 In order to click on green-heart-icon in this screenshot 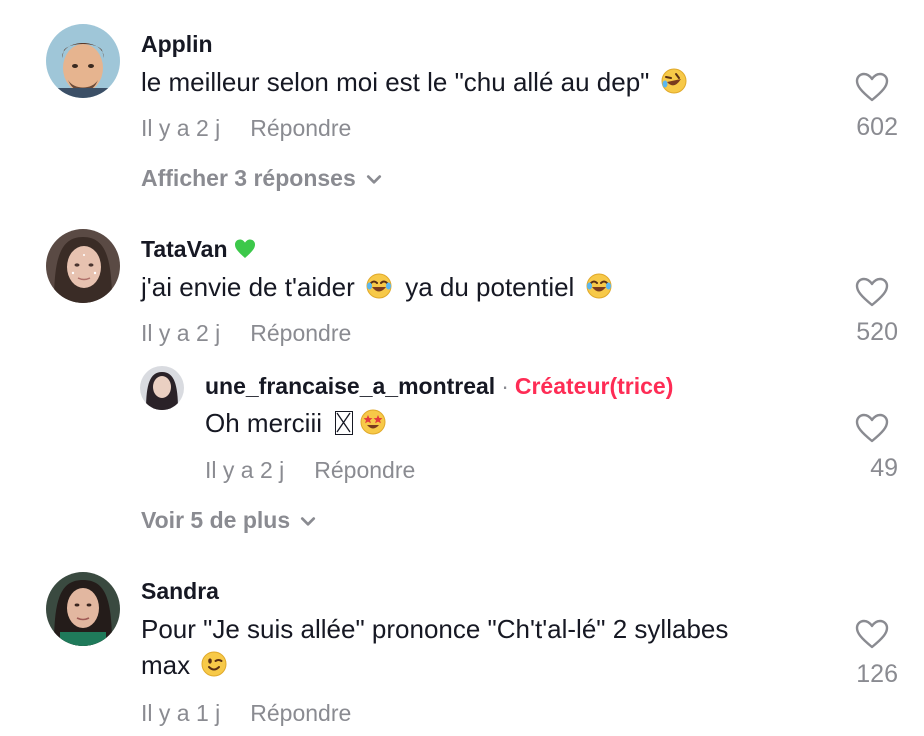, I will do `click(245, 249)`.